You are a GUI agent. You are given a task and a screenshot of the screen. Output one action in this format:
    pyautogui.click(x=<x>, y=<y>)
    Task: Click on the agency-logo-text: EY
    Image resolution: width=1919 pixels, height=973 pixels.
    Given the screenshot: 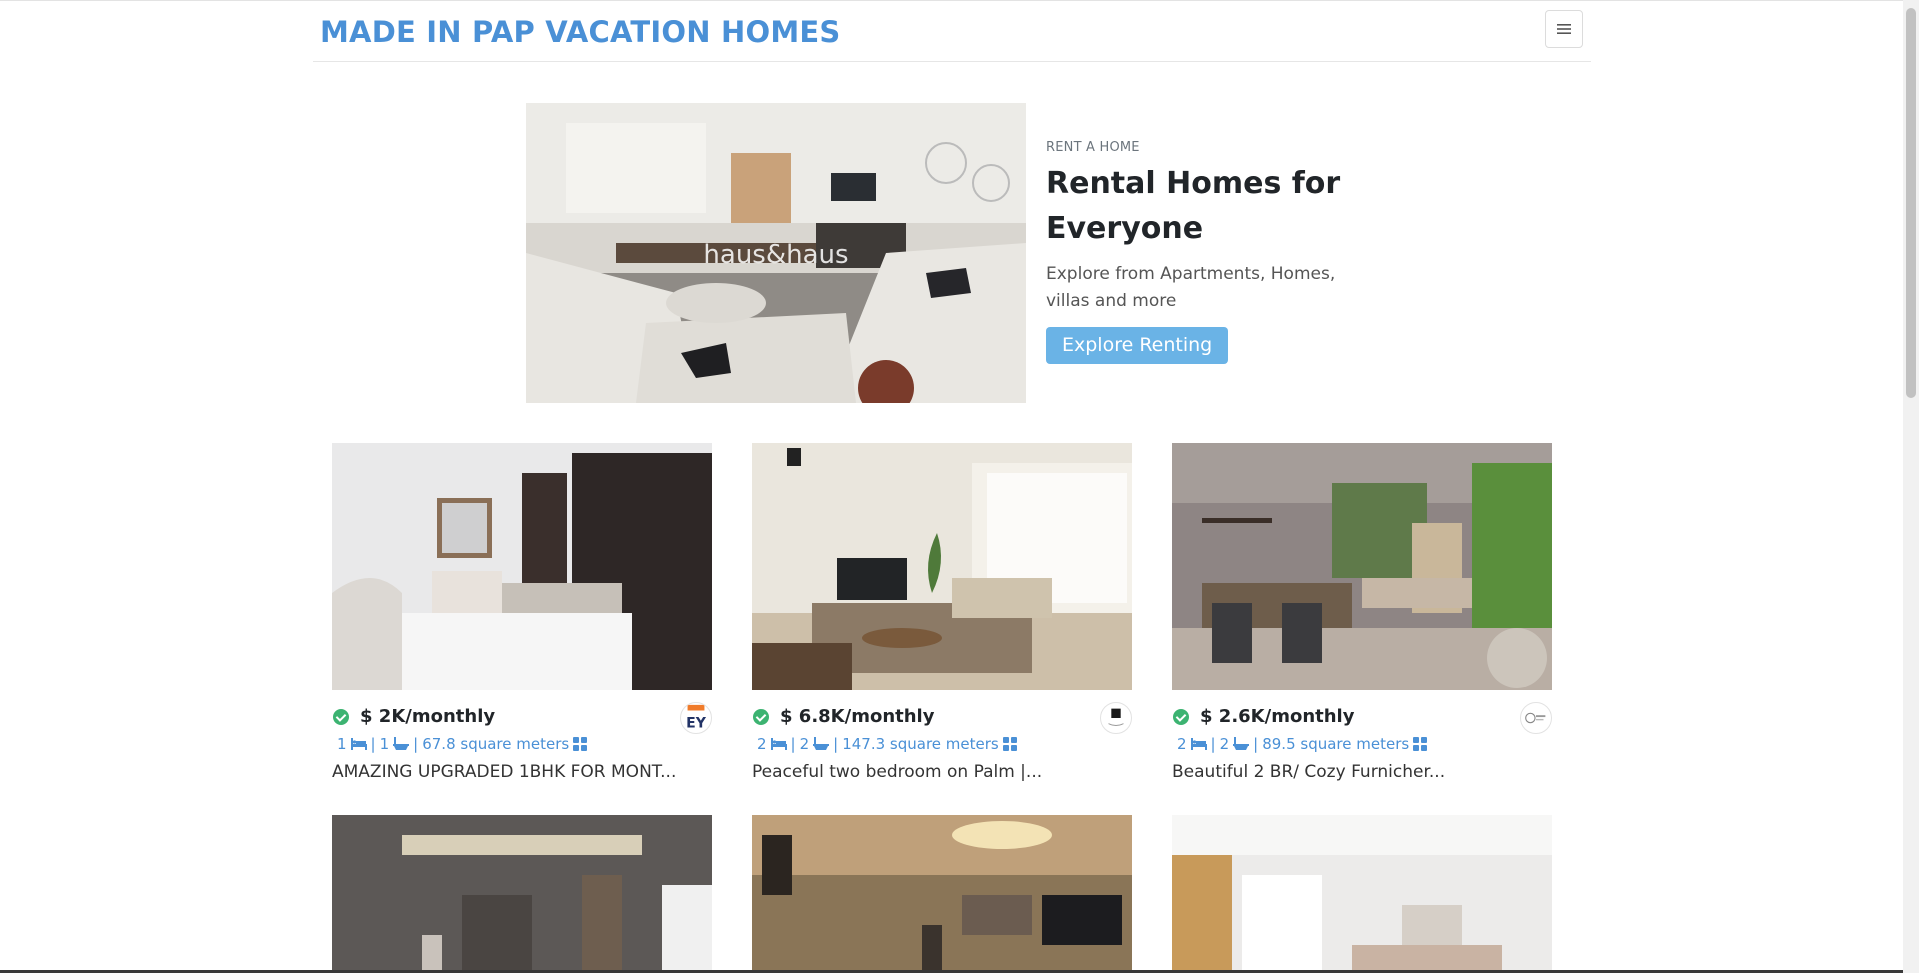 What is the action you would take?
    pyautogui.click(x=696, y=723)
    